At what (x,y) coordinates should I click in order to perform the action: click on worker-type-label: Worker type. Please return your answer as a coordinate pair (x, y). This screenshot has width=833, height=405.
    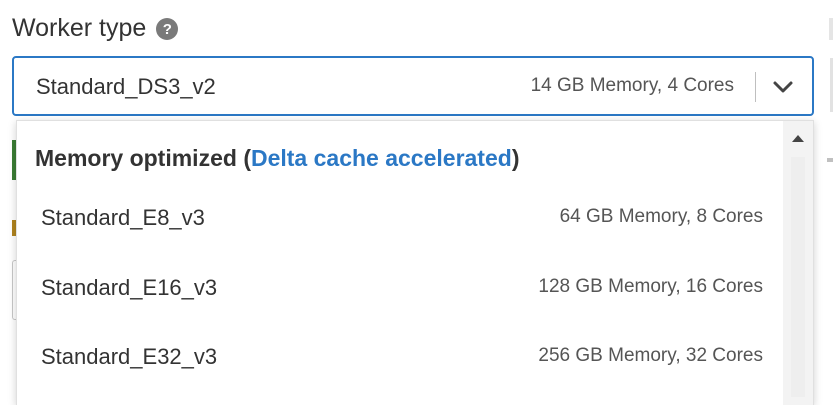
    Looking at the image, I should click on (79, 27).